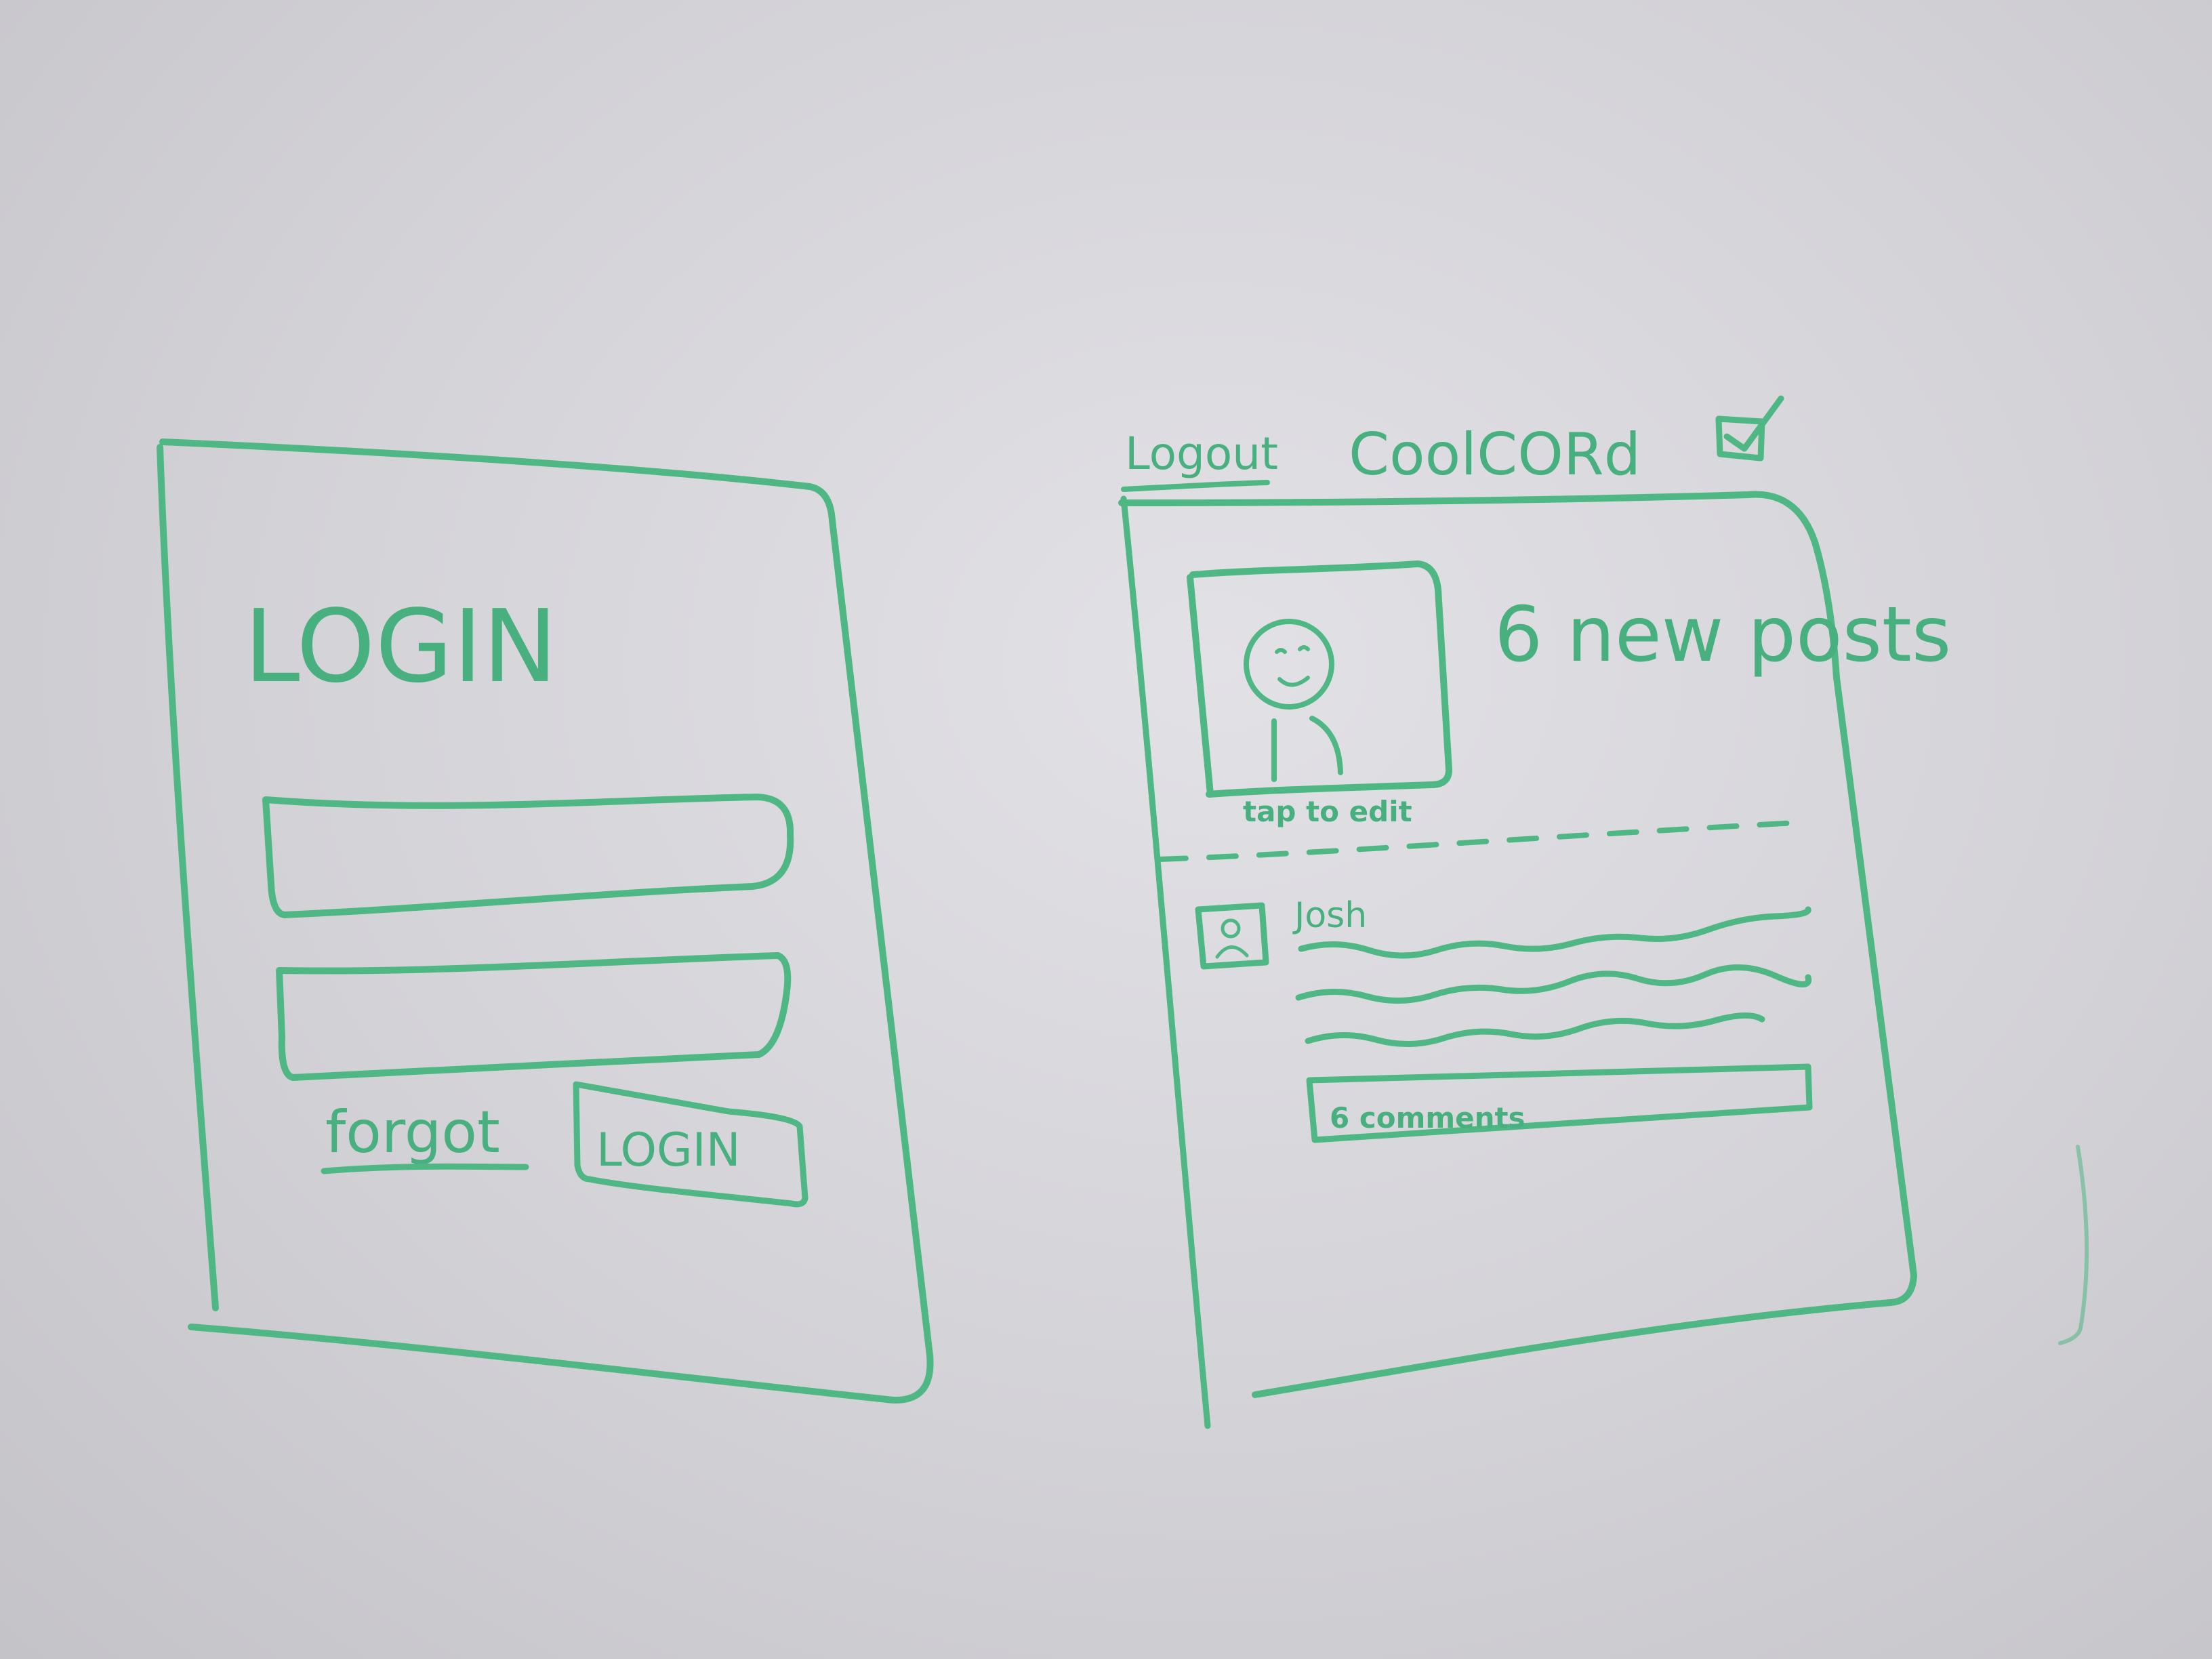 The image size is (2212, 1659). I want to click on comments-button: 6 comments, so click(1560, 1103).